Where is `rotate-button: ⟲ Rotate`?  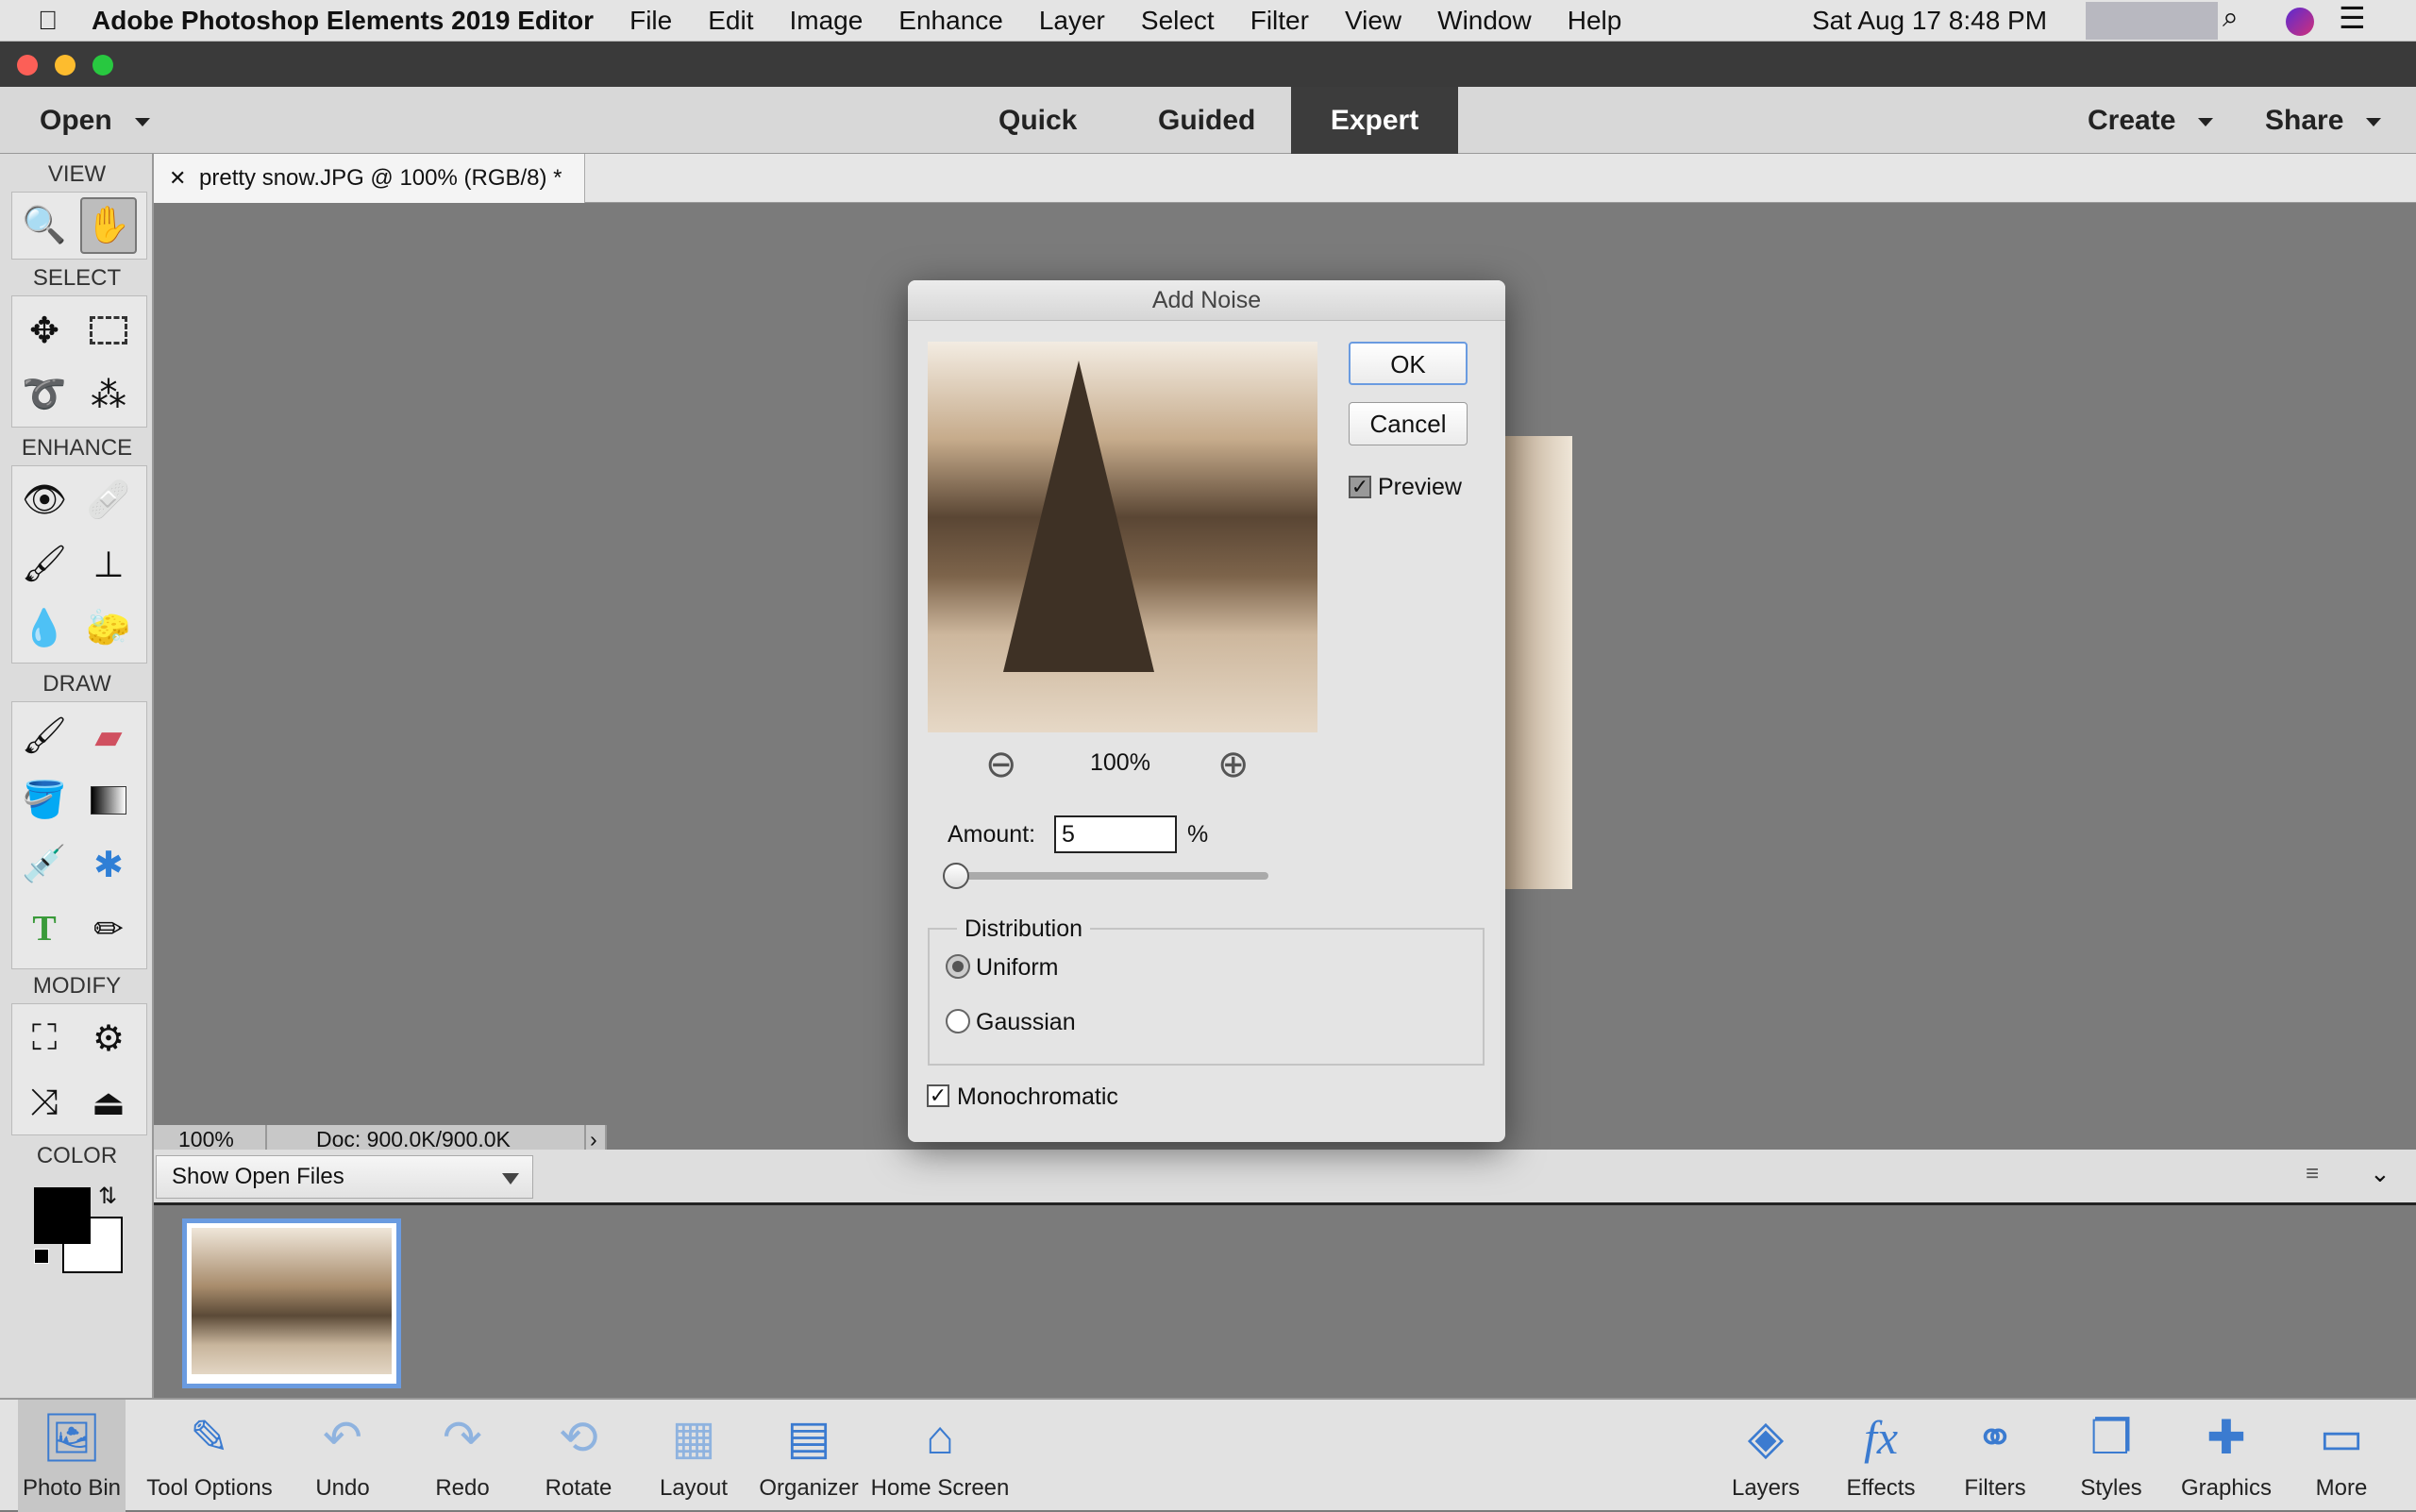 rotate-button: ⟲ Rotate is located at coordinates (579, 1456).